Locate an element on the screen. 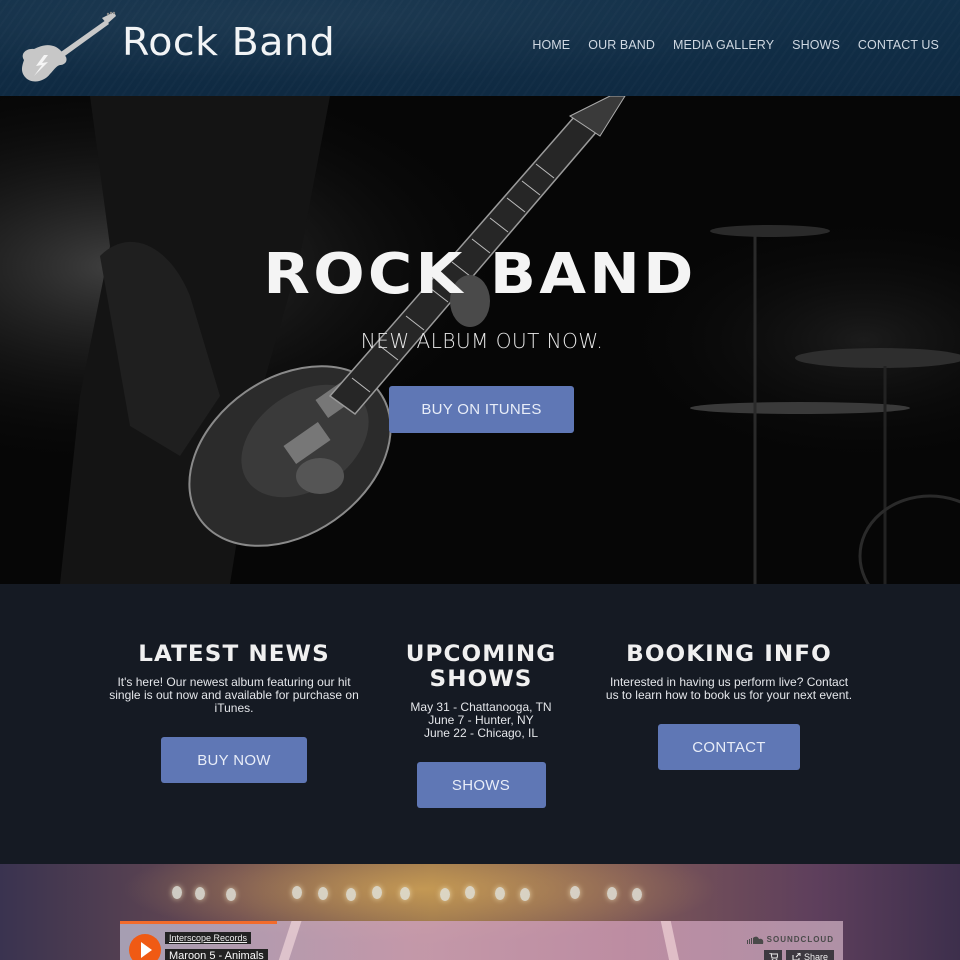 The width and height of the screenshot is (960, 960). share-button: Share is located at coordinates (810, 955).